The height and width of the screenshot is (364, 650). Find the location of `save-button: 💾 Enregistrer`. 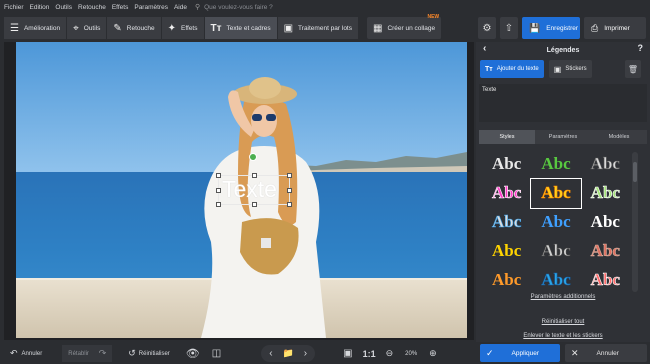

save-button: 💾 Enregistrer is located at coordinates (551, 28).